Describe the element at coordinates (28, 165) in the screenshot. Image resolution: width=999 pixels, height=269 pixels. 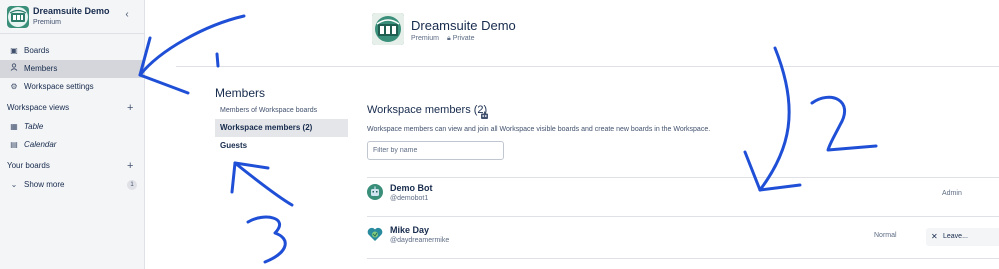
I see `your-boards-label: Your boards` at that location.